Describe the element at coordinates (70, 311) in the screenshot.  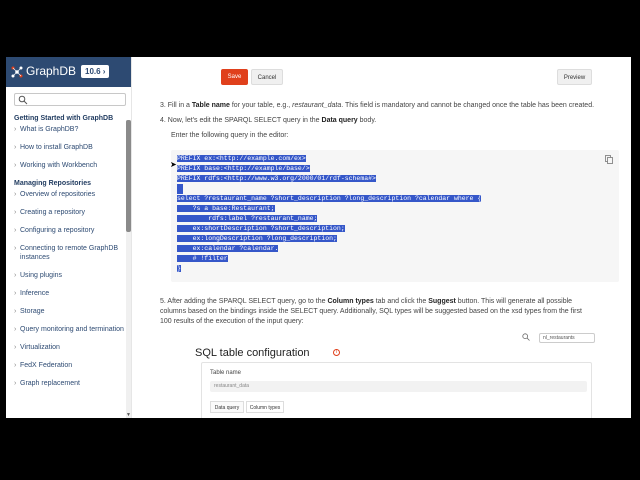
I see `sidebar-item: Storage` at that location.